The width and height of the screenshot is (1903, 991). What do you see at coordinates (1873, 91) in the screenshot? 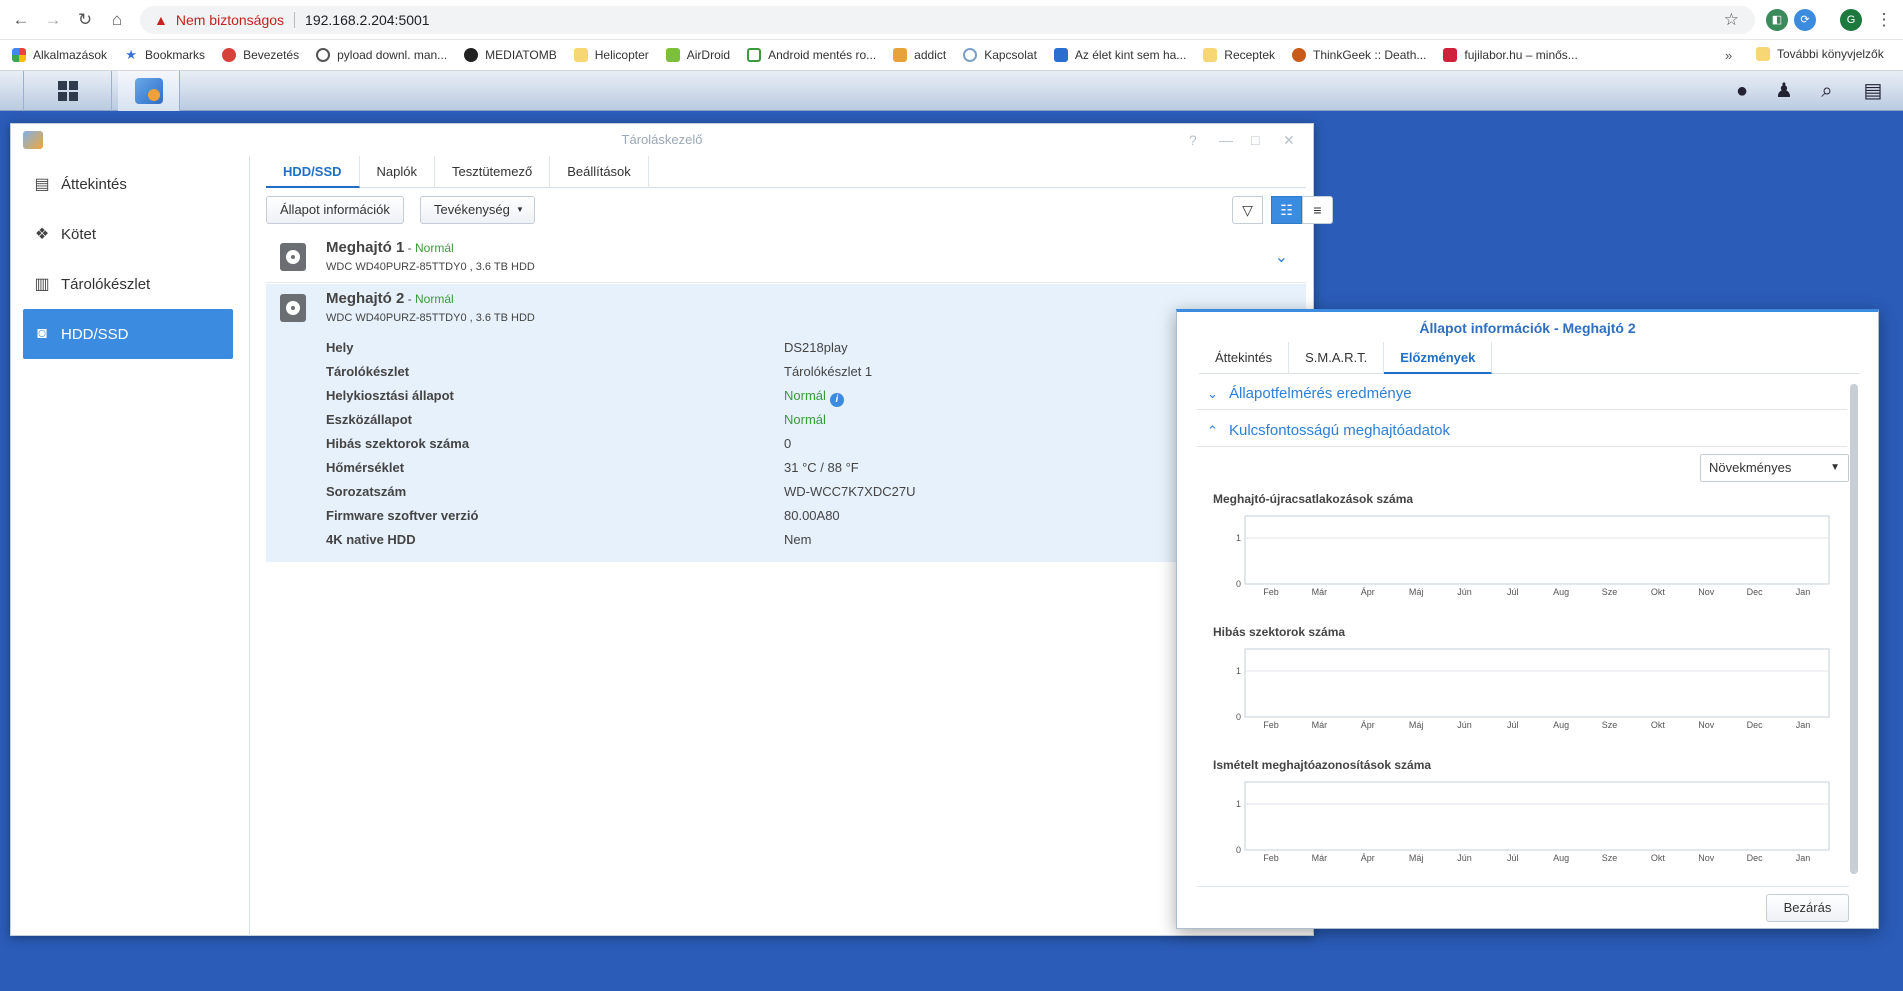
I see `widgets-icon: ▤` at bounding box center [1873, 91].